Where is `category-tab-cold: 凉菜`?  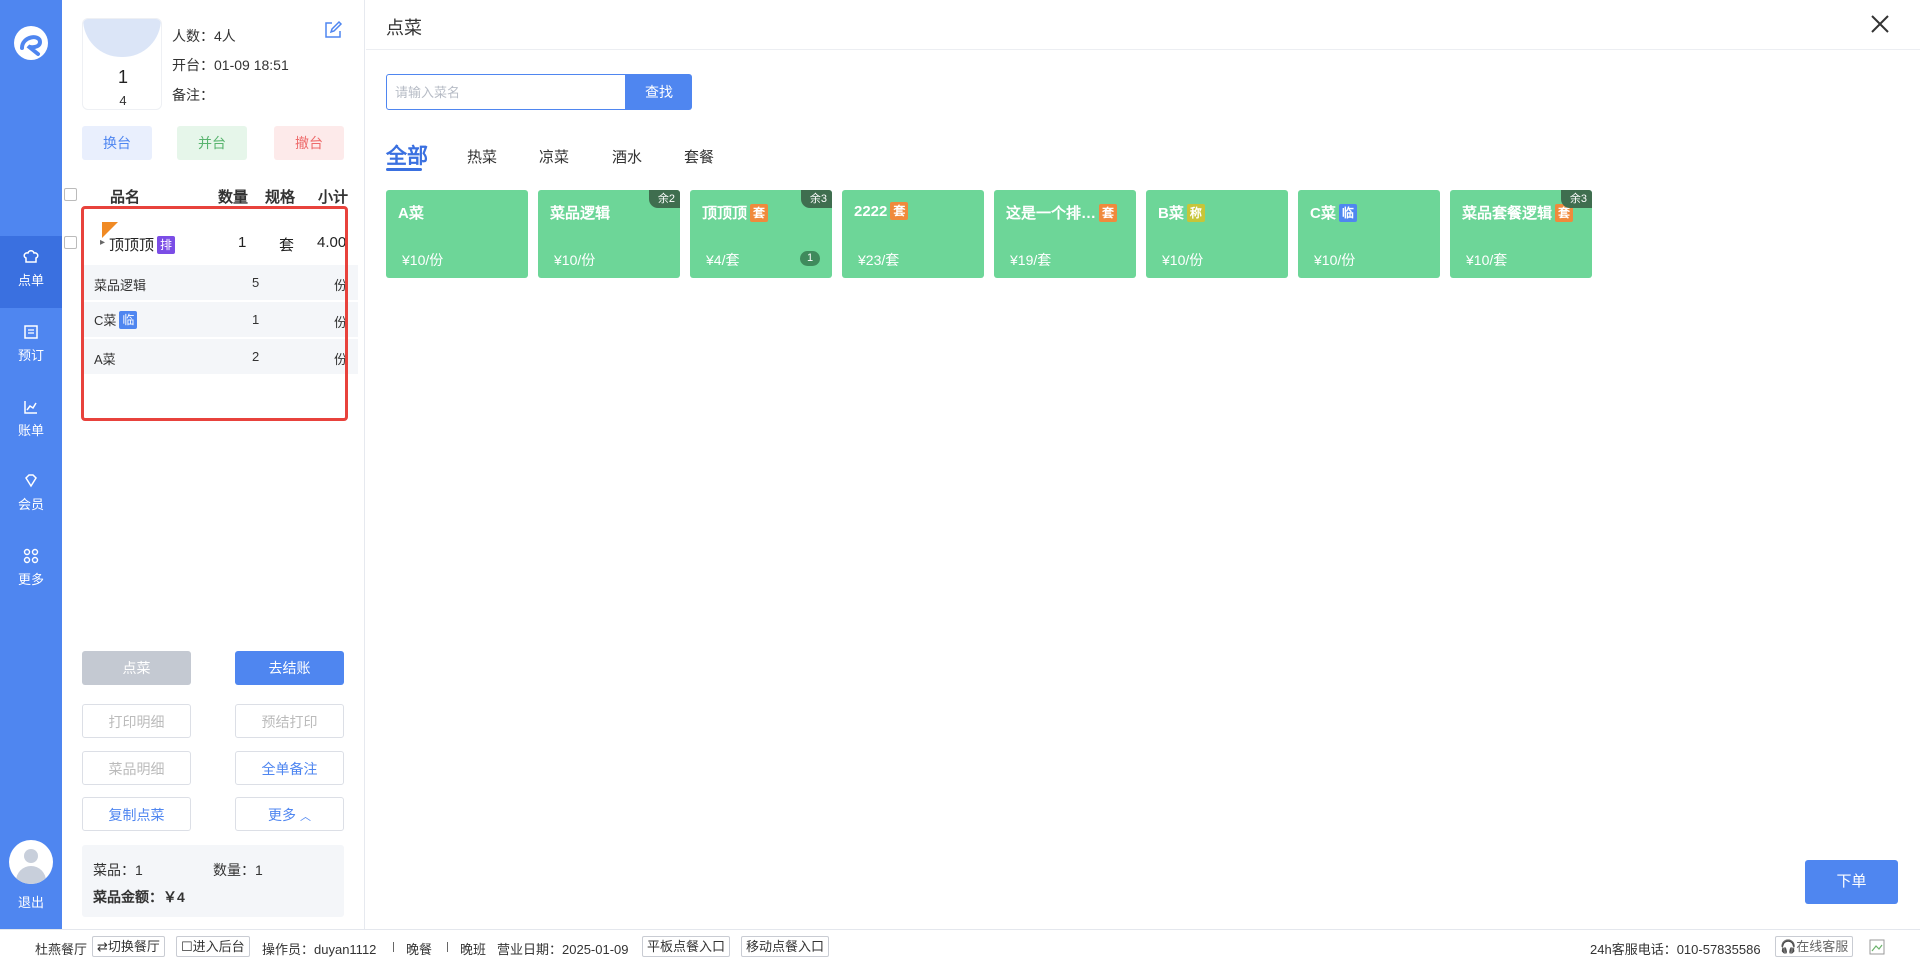
category-tab-cold: 凉菜 is located at coordinates (554, 156).